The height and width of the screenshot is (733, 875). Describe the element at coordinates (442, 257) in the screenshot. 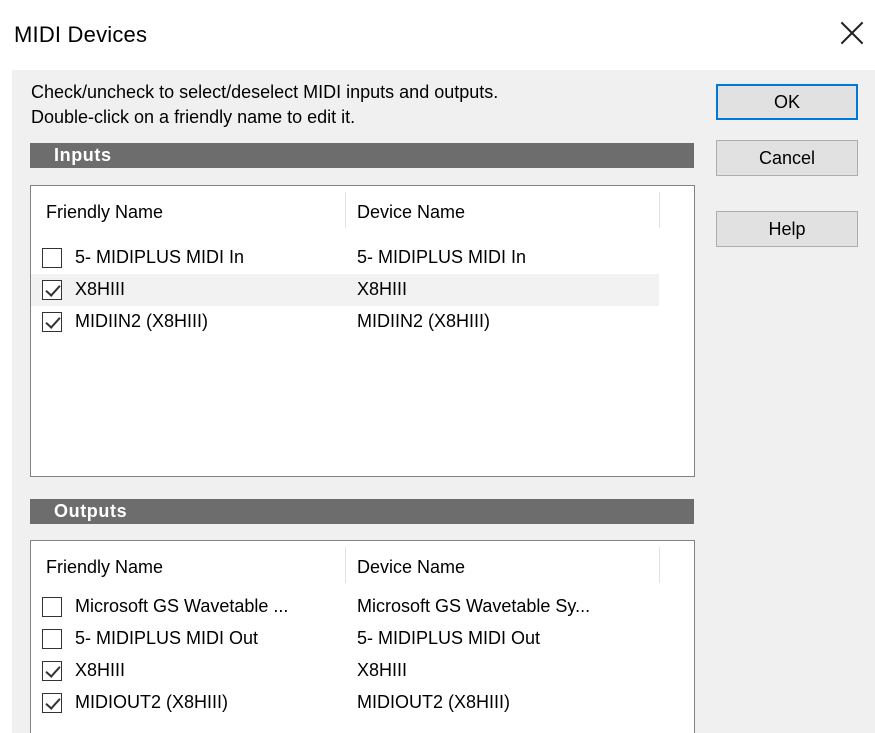

I see `device-name-cell: 5- MIDIPLUS MIDI In` at that location.